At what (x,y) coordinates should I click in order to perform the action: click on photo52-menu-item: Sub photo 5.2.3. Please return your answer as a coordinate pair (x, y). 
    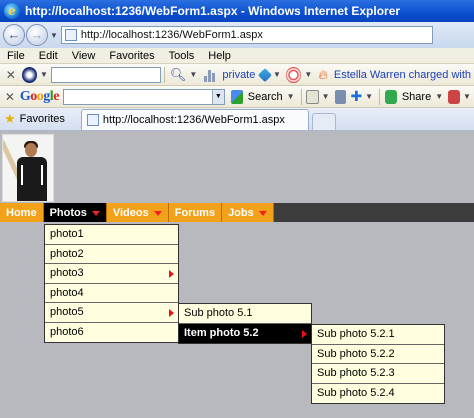
    Looking at the image, I should click on (378, 374).